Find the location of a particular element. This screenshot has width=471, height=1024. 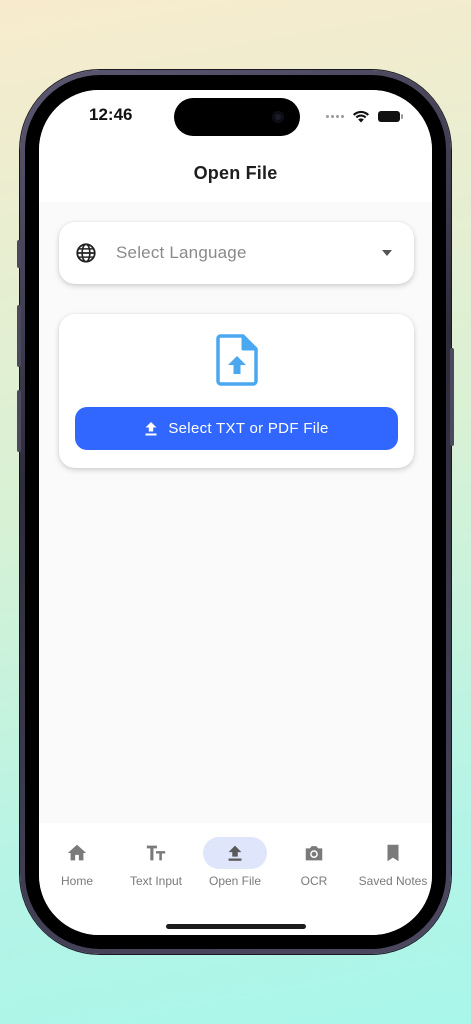

language-placeholder: Select Language is located at coordinates (181, 252).